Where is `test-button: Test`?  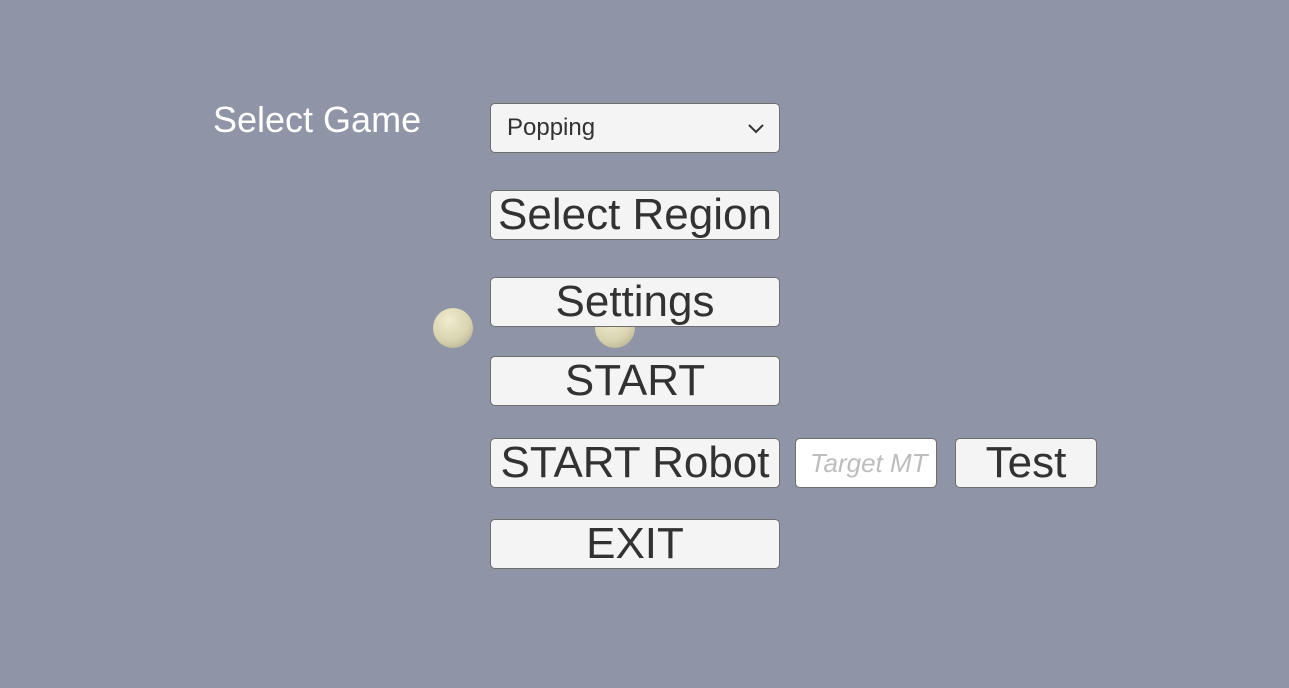 test-button: Test is located at coordinates (1026, 463).